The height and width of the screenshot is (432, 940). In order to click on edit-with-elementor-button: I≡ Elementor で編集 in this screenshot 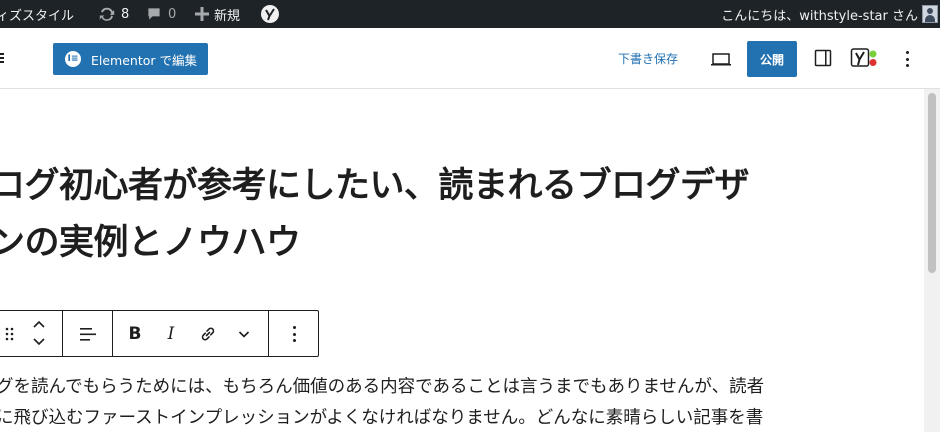, I will do `click(130, 59)`.